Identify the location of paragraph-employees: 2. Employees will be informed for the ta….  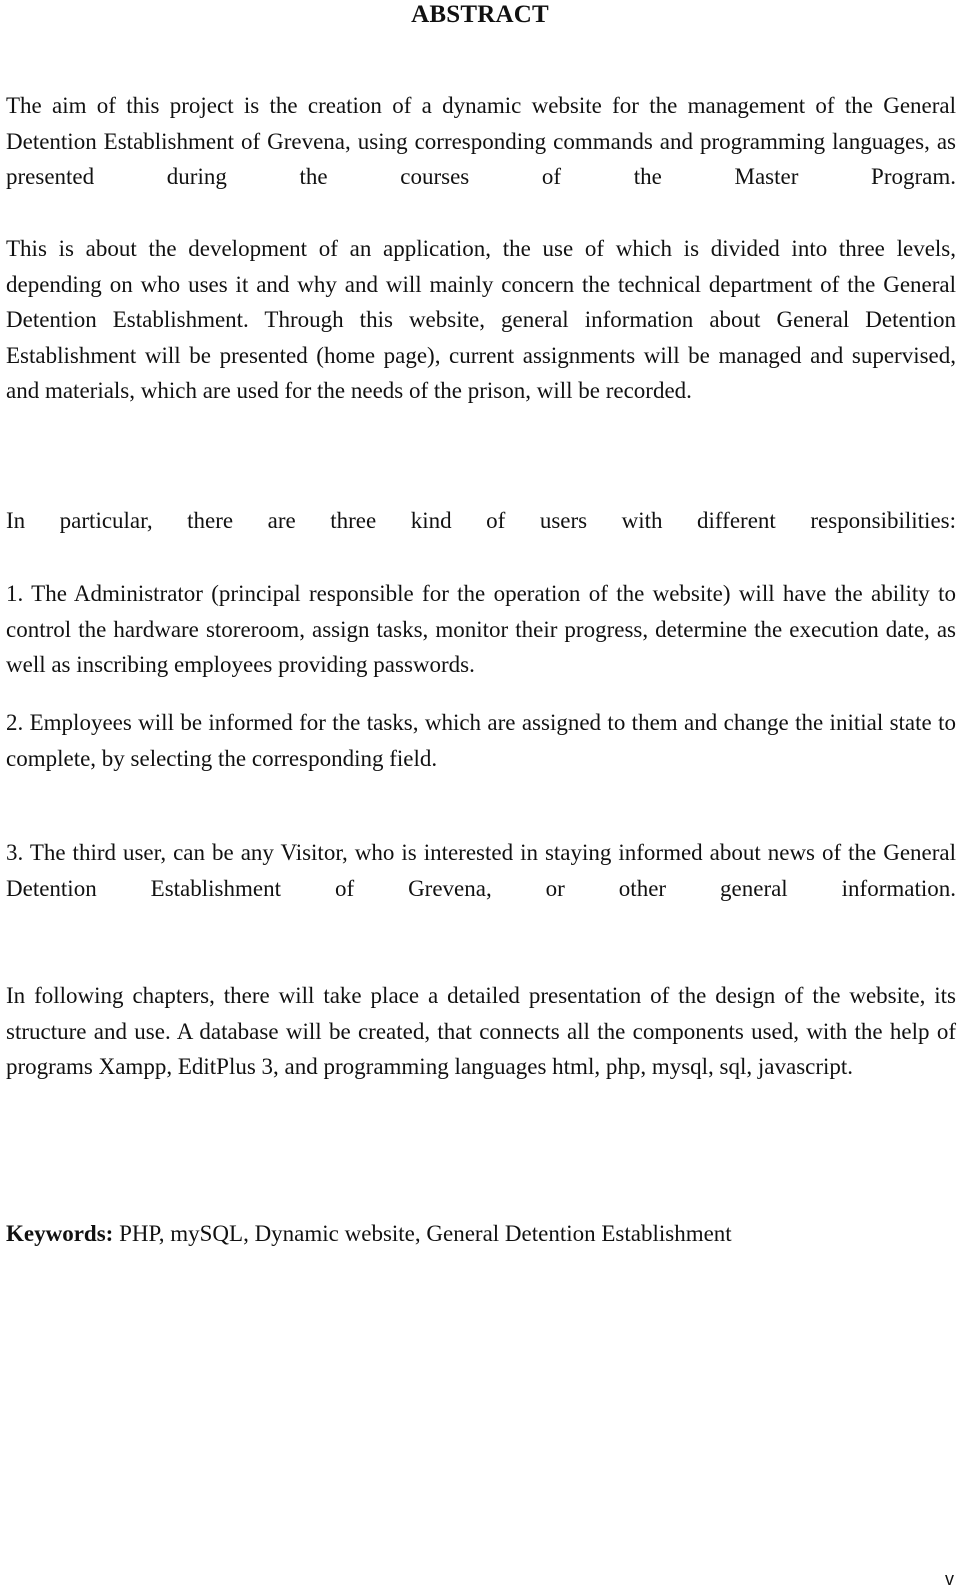
(481, 740).